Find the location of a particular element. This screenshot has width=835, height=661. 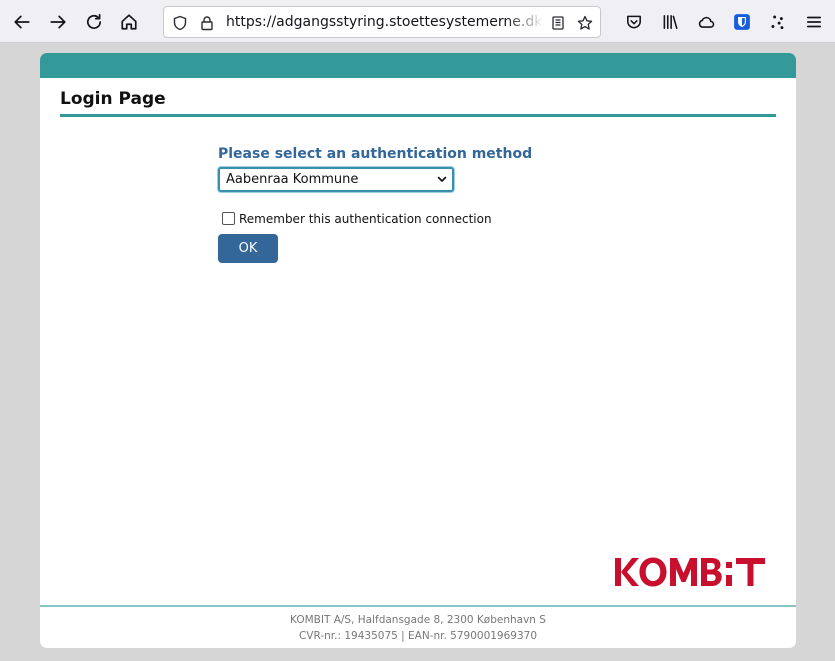

auth-method-heading: Please select an authentication method is located at coordinates (375, 154).